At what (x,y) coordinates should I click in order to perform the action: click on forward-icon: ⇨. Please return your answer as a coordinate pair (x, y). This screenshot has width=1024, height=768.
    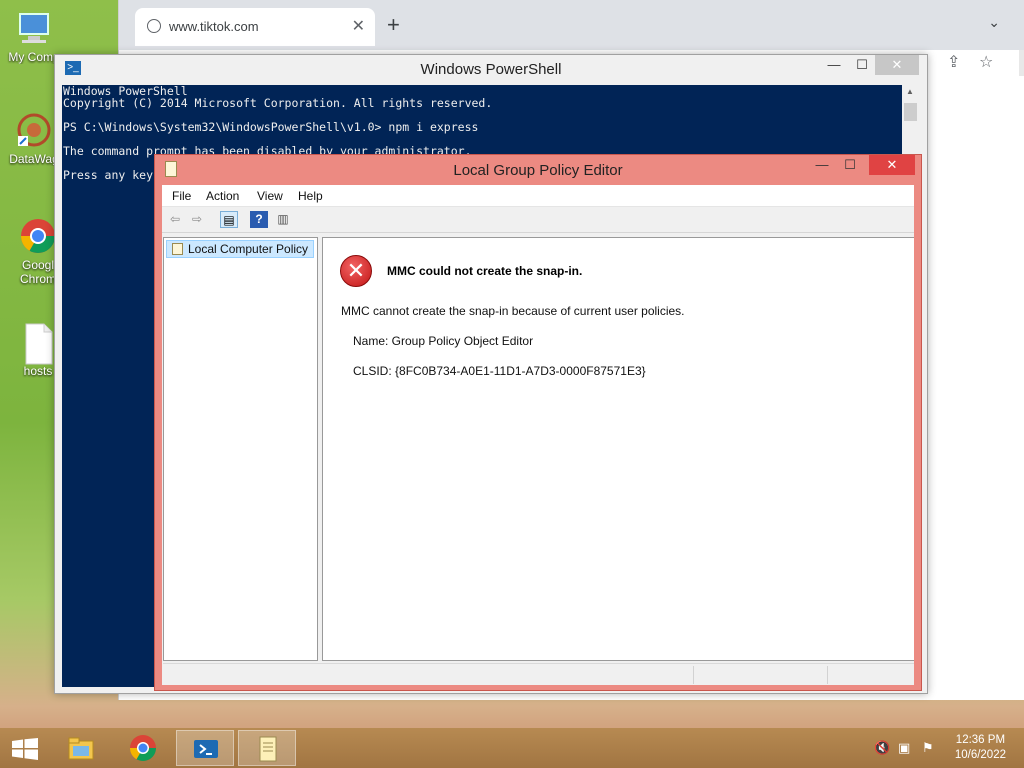
    Looking at the image, I should click on (197, 219).